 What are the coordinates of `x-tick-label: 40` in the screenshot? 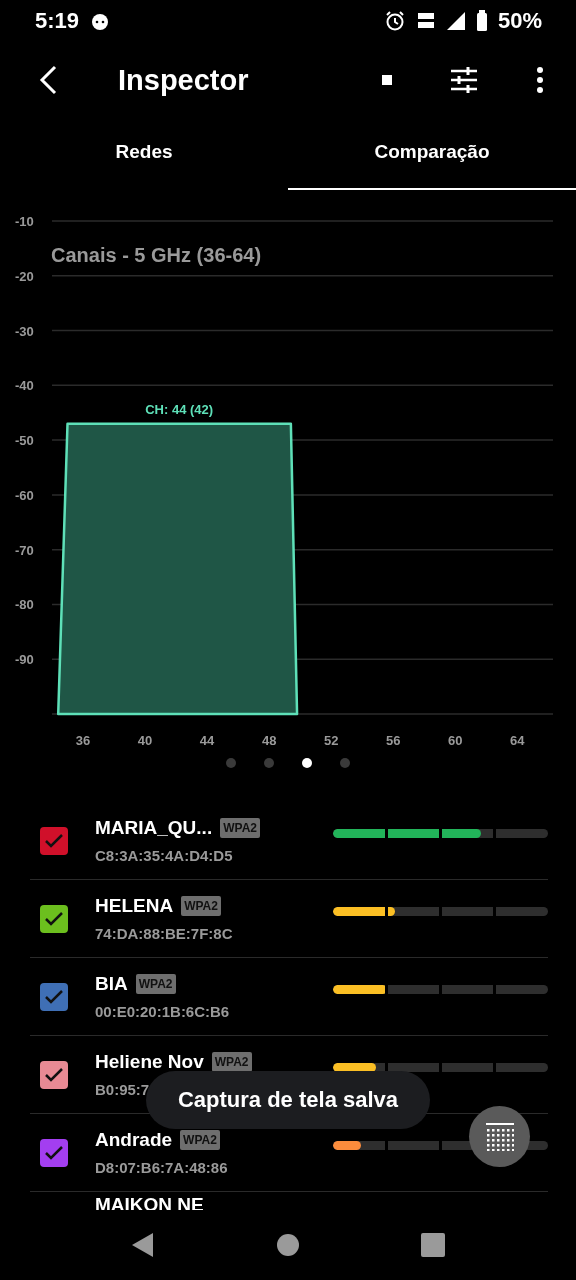 It's located at (145, 740).